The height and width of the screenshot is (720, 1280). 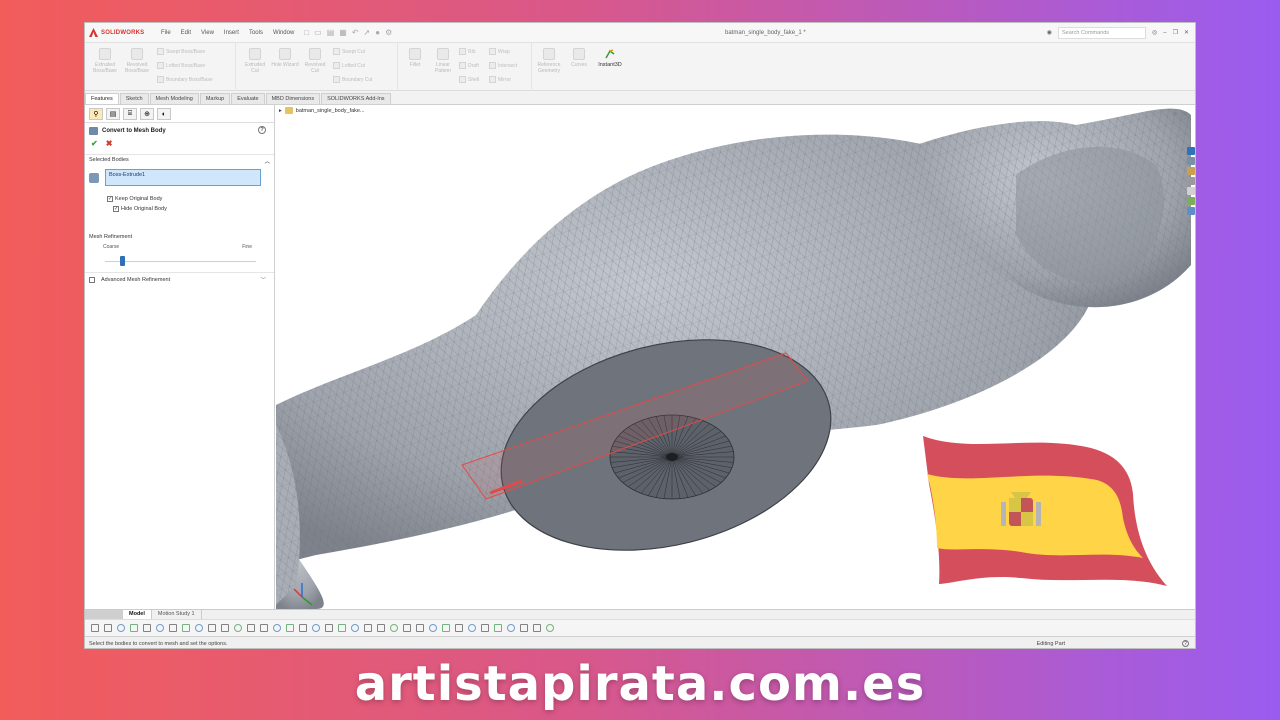 I want to click on collapse-icon: ︿, so click(x=267, y=161).